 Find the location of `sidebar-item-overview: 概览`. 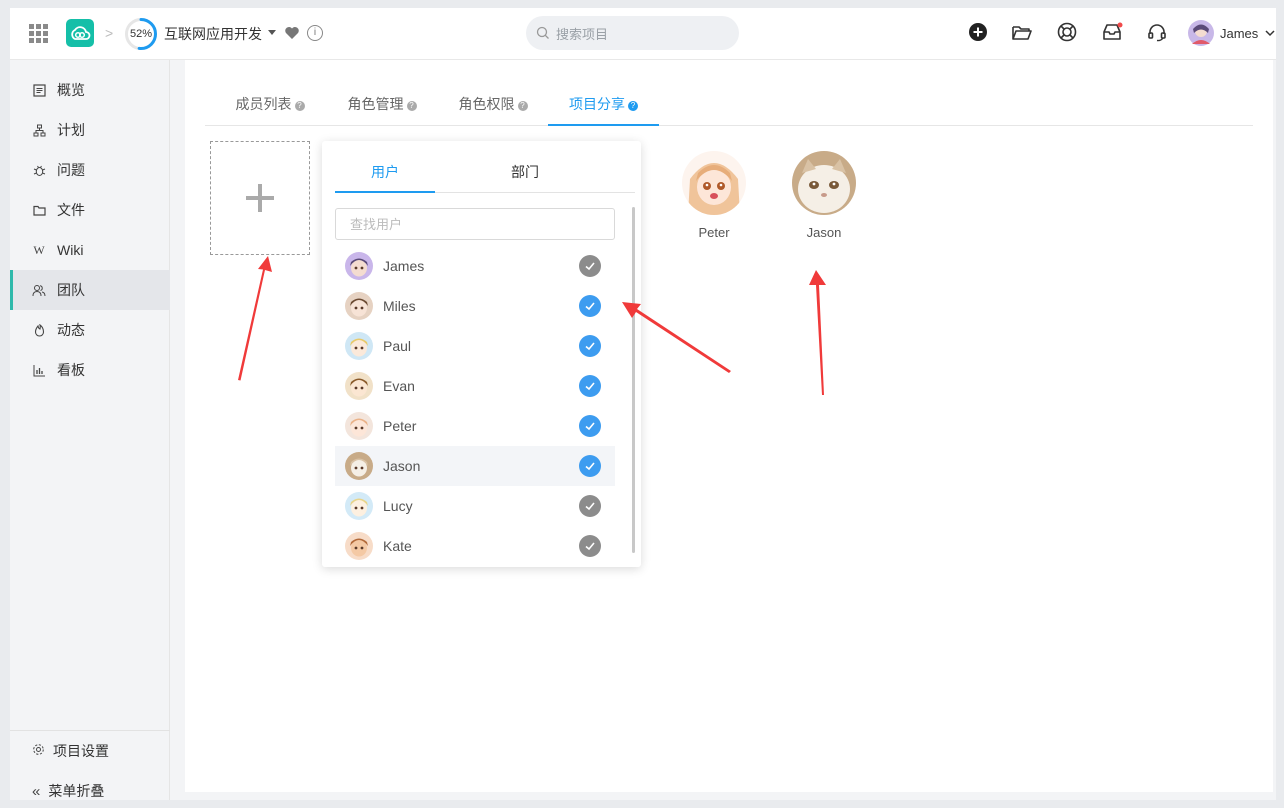

sidebar-item-overview: 概览 is located at coordinates (90, 90).